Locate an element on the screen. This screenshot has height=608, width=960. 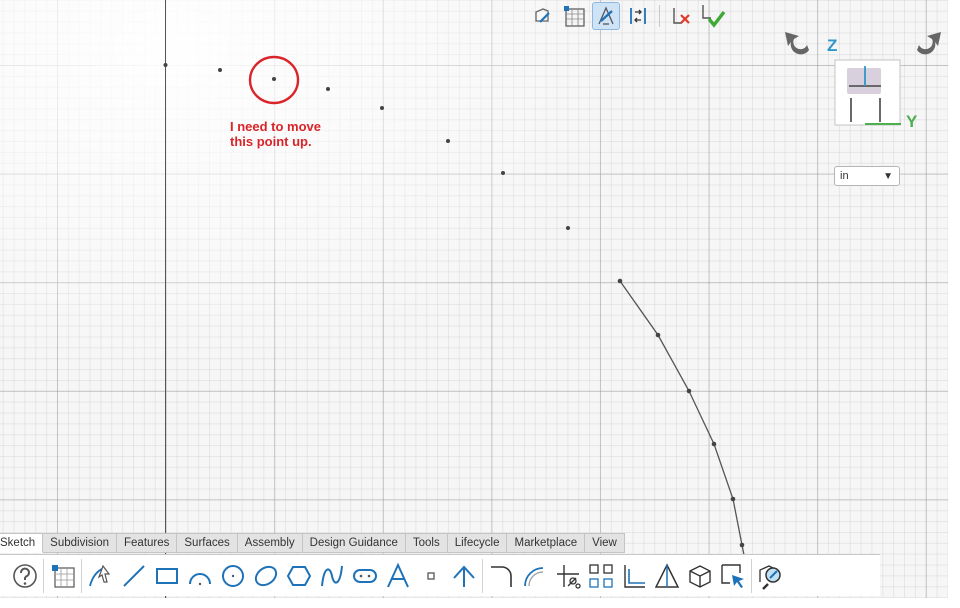
project-icon is located at coordinates (634, 576).